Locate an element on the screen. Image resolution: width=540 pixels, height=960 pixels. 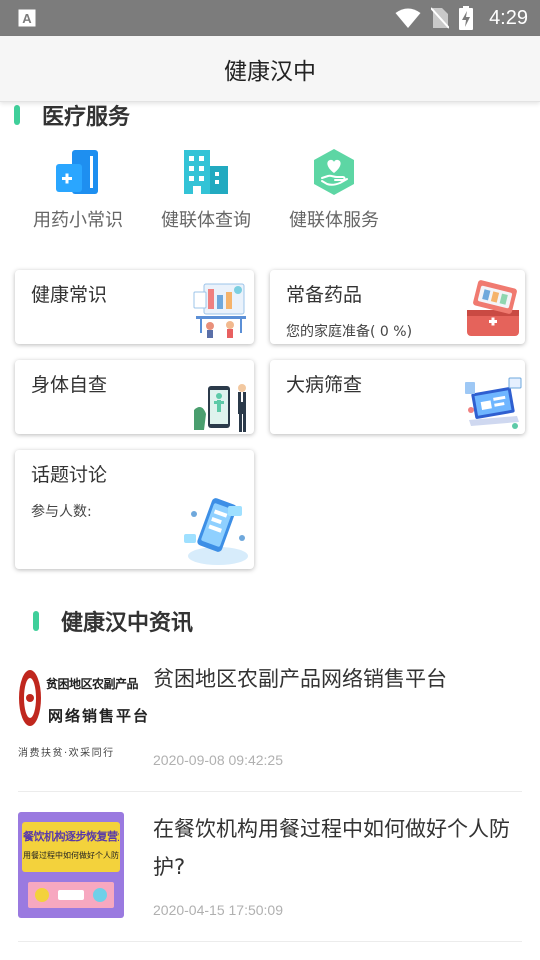
service-shortcuts: 用药小常识 健联体查询 健联体服务 is located at coordinates (206, 190).